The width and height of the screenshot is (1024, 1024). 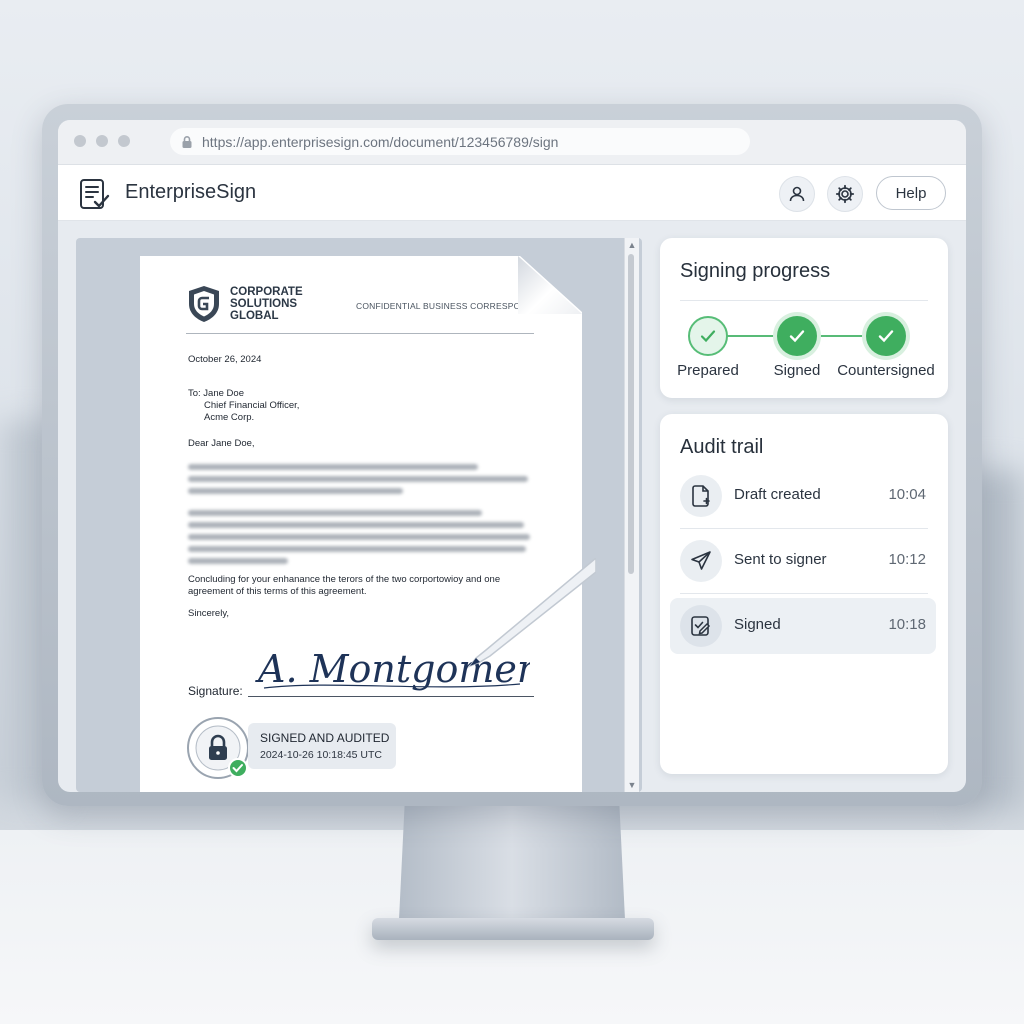 I want to click on company-name: CORPORATE SOLUTIONS GLOBAL, so click(x=266, y=304).